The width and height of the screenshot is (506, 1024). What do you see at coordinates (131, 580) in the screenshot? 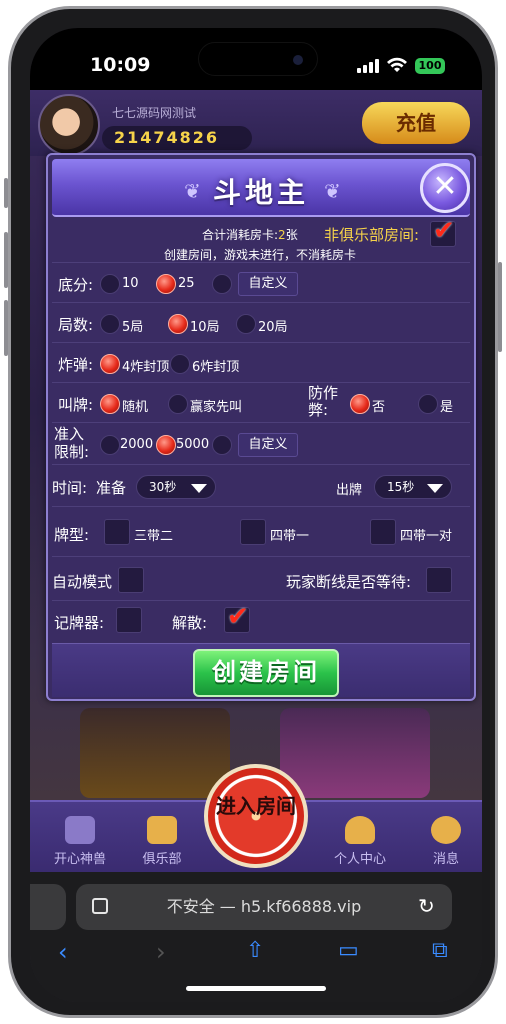
I see `auto-mode-checkbox` at bounding box center [131, 580].